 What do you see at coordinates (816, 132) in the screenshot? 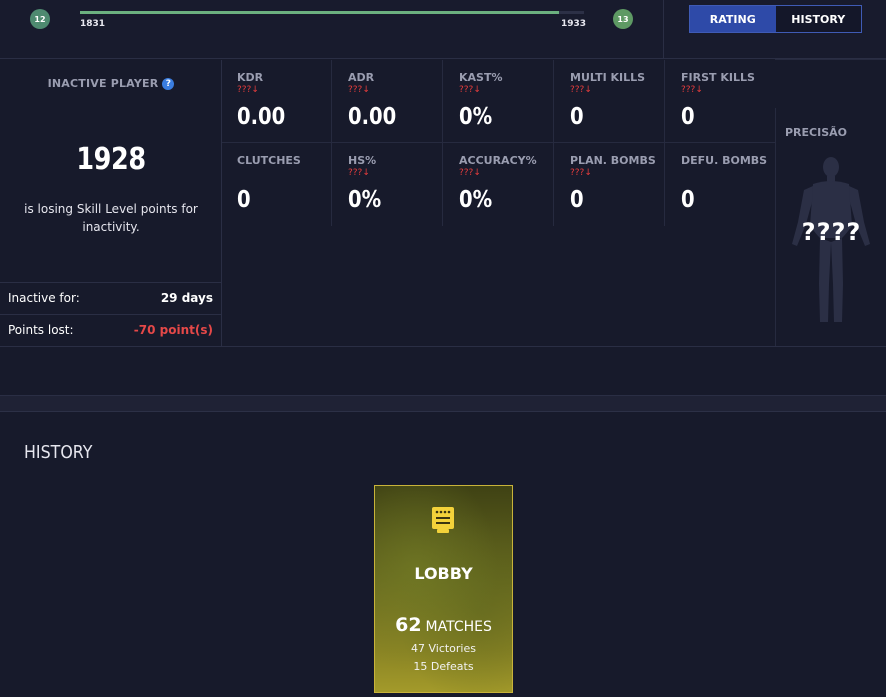
I see `precision-label: PRECISÃO` at bounding box center [816, 132].